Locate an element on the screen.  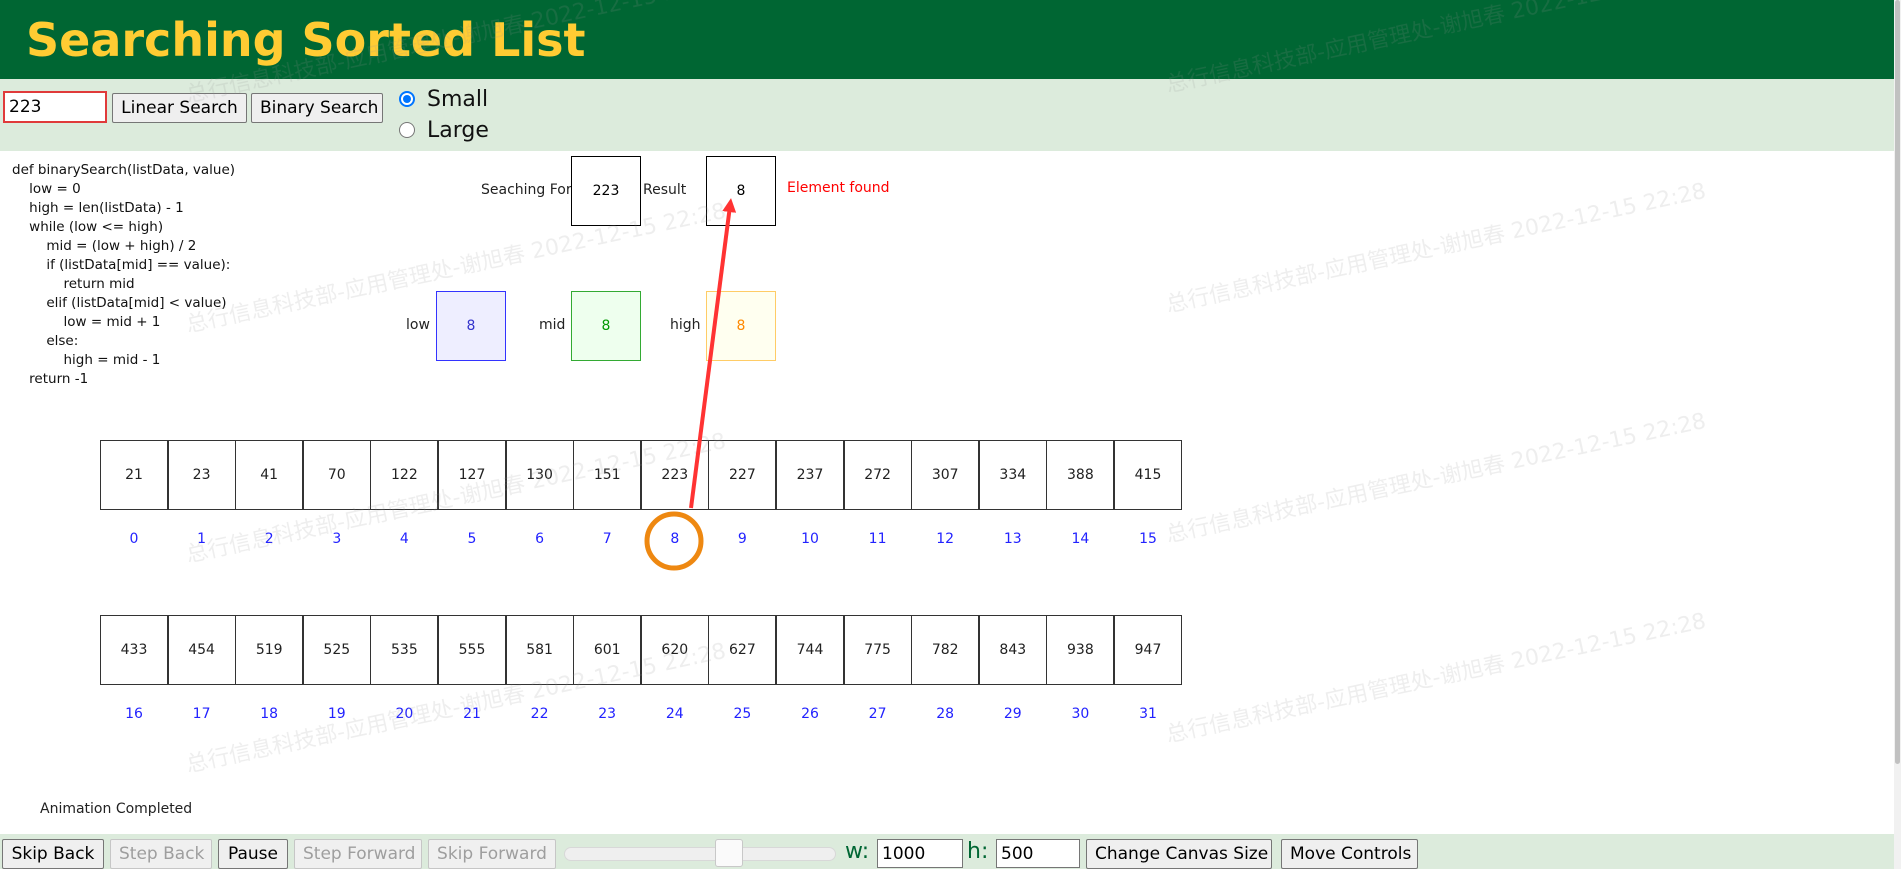
skip-back-button: Skip Back is located at coordinates (53, 854).